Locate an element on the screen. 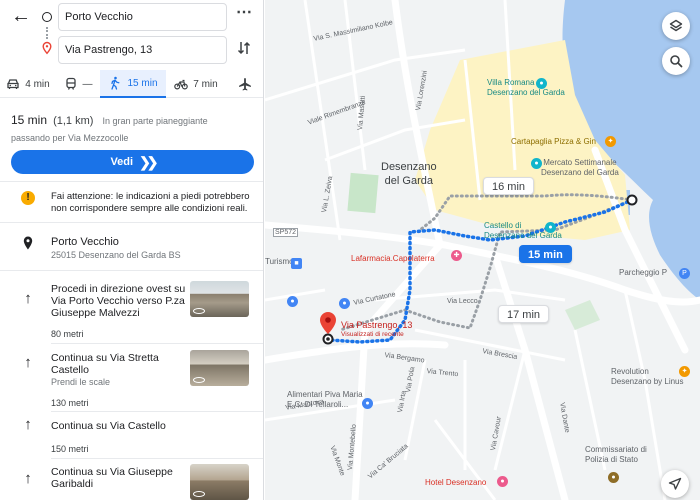 This screenshot has height=500, width=700. mode-transit: — is located at coordinates (78, 84).